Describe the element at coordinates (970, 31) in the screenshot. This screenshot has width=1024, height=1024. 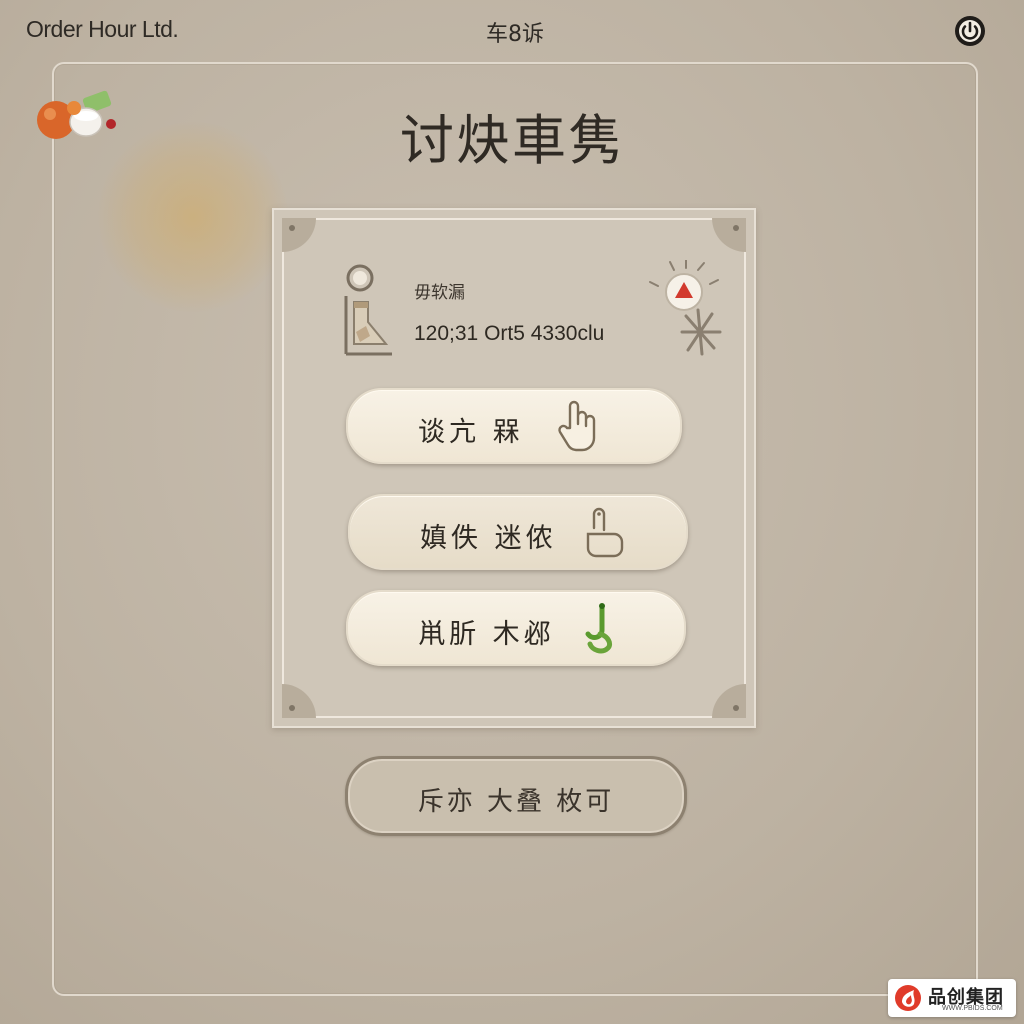
I see `power-icon` at that location.